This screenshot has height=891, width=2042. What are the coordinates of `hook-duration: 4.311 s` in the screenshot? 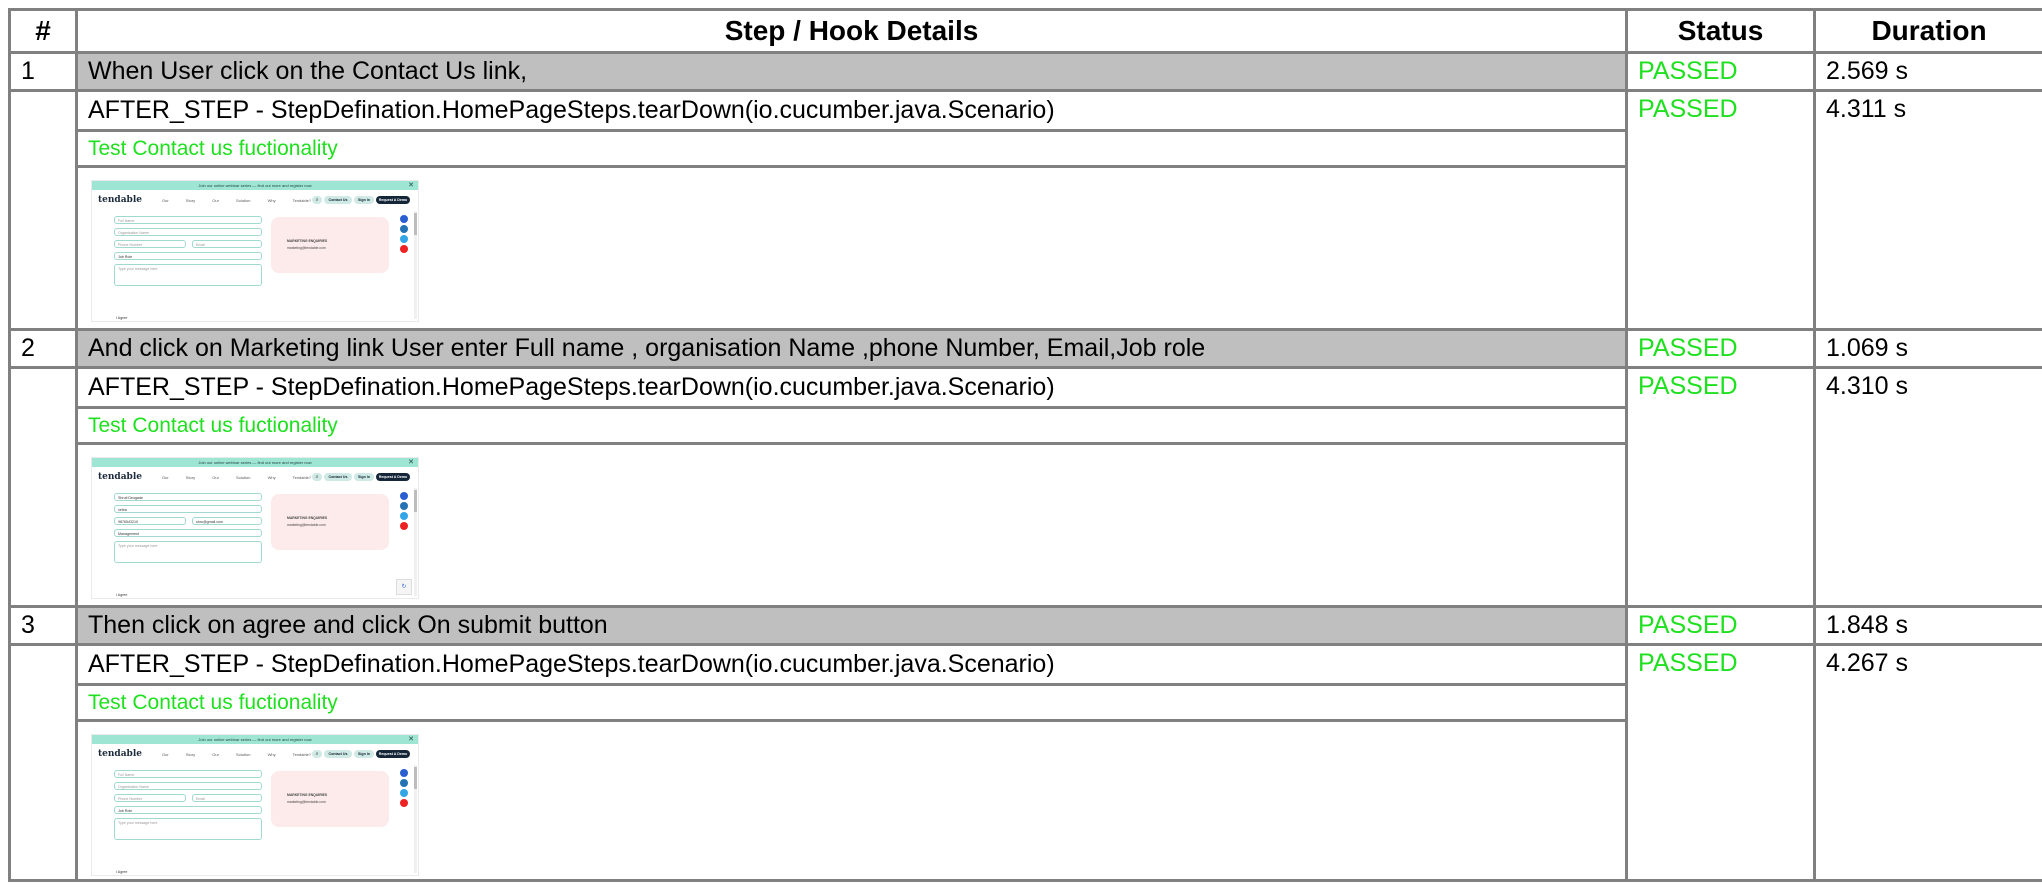 It's located at (1927, 210).